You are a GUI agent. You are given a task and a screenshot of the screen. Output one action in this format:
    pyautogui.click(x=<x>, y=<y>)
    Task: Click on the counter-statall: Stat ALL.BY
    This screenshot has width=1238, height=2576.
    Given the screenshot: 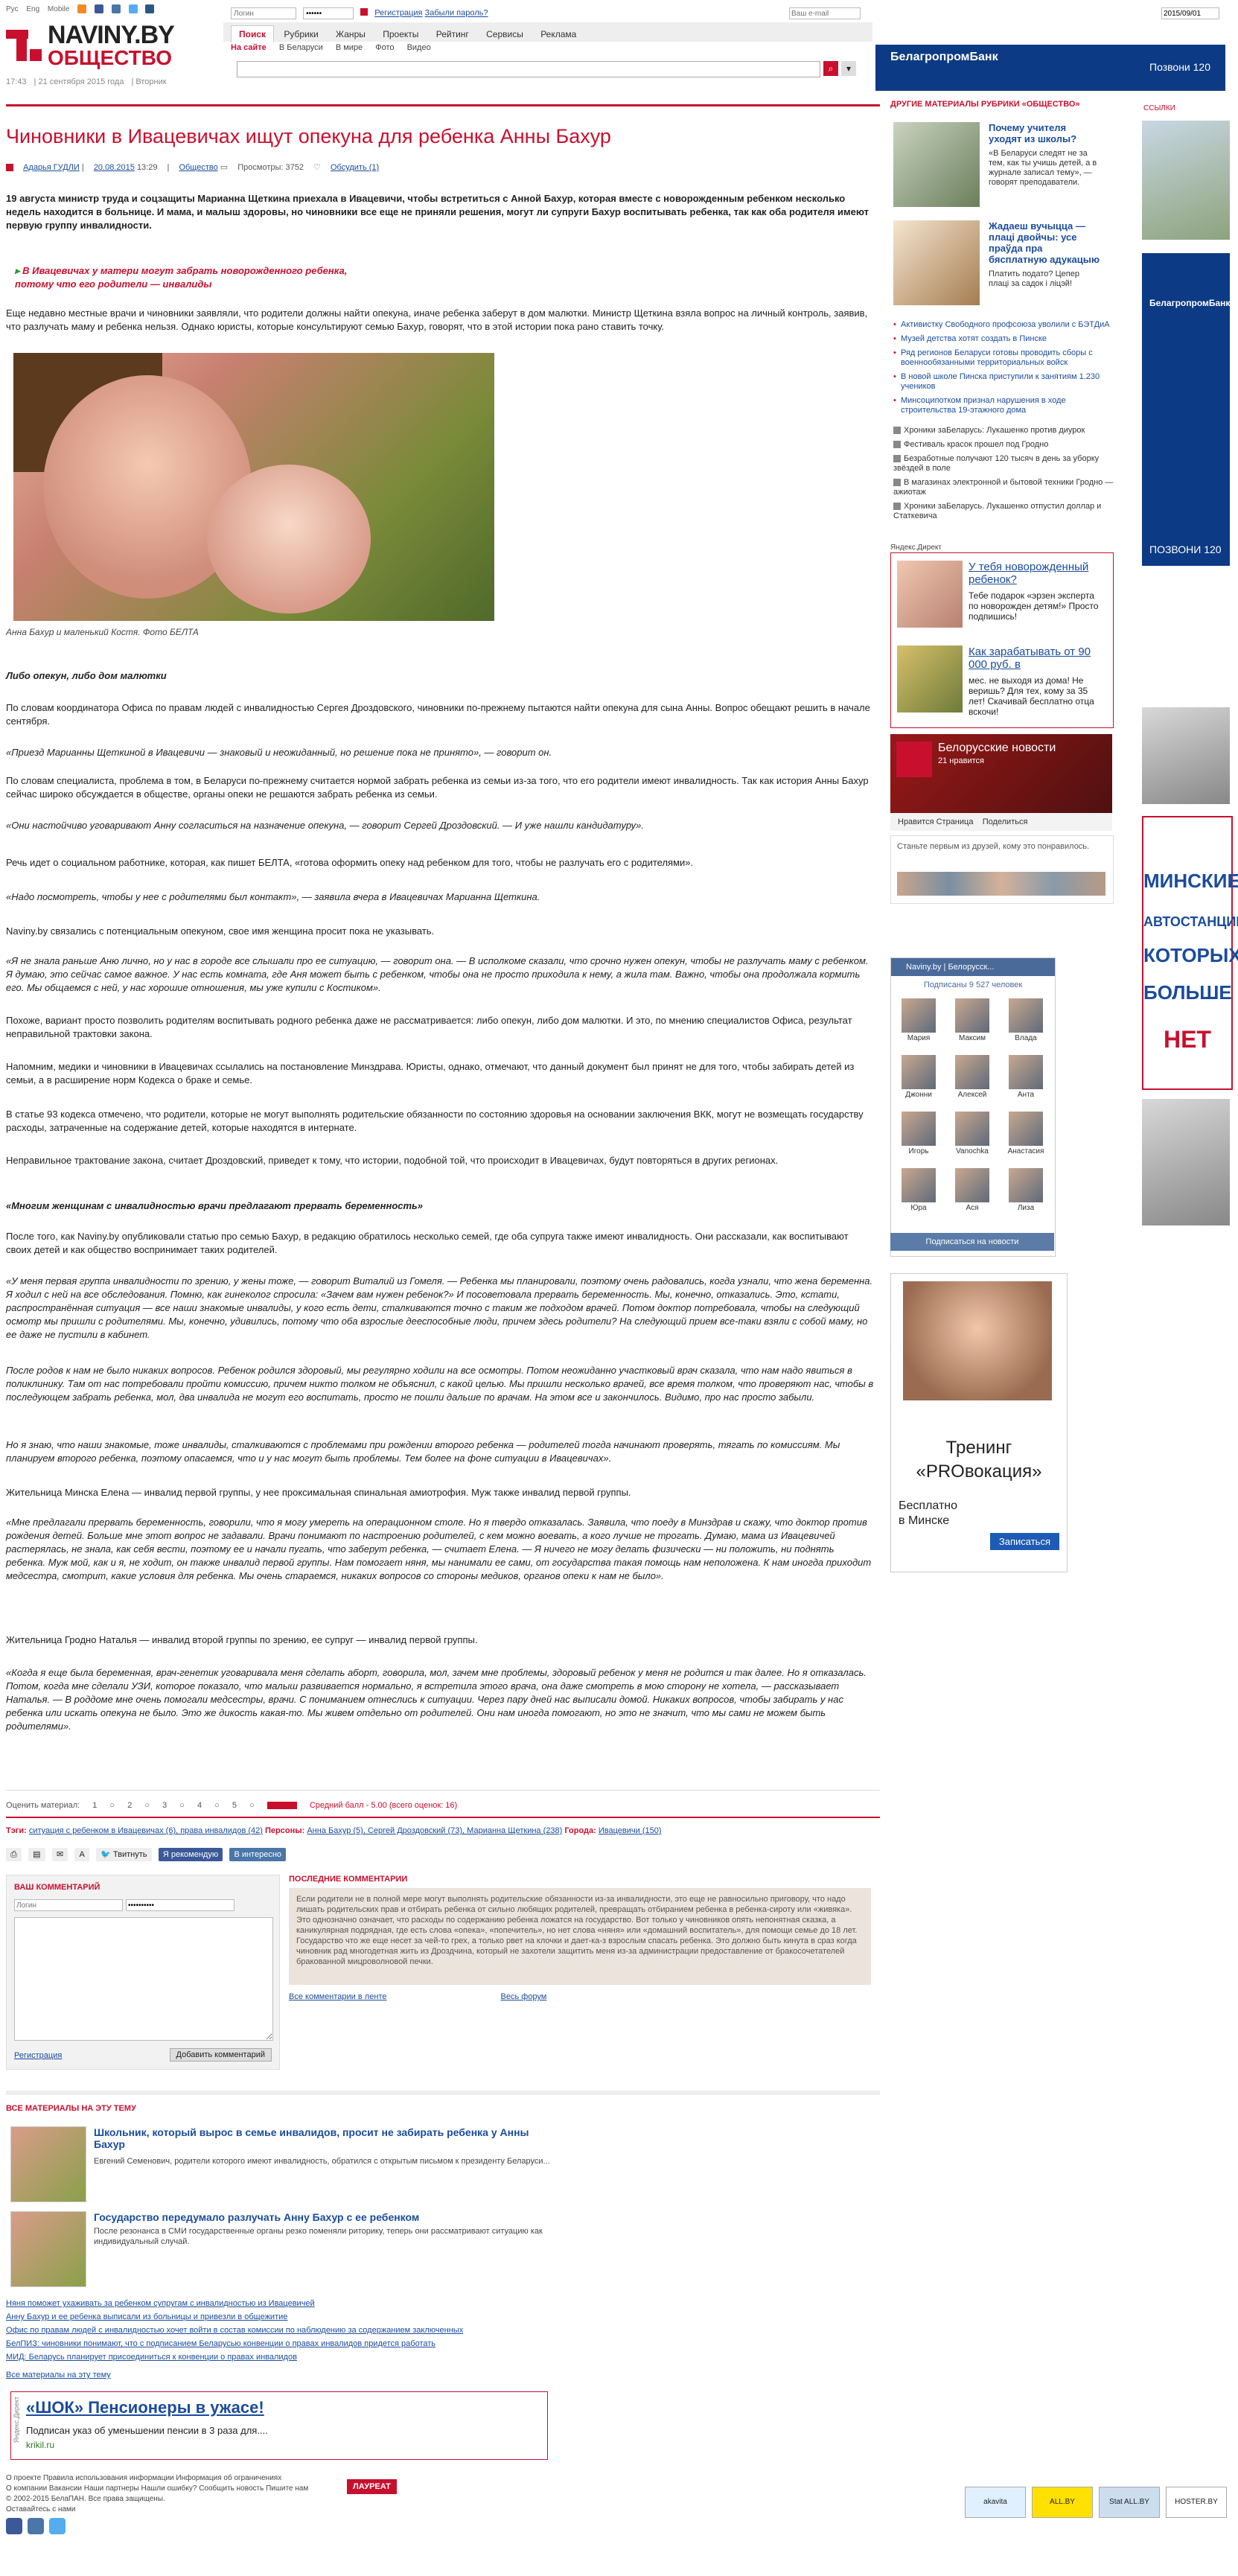 What is the action you would take?
    pyautogui.click(x=1129, y=2502)
    